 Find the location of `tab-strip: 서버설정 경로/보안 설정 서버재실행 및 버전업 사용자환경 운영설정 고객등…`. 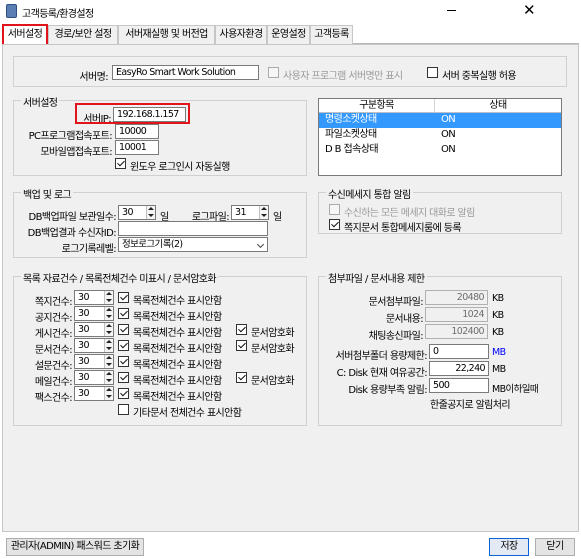

tab-strip: 서버설정 경로/보안 설정 서버재실행 및 버전업 사용자환경 운영설정 고객등… is located at coordinates (290, 34).